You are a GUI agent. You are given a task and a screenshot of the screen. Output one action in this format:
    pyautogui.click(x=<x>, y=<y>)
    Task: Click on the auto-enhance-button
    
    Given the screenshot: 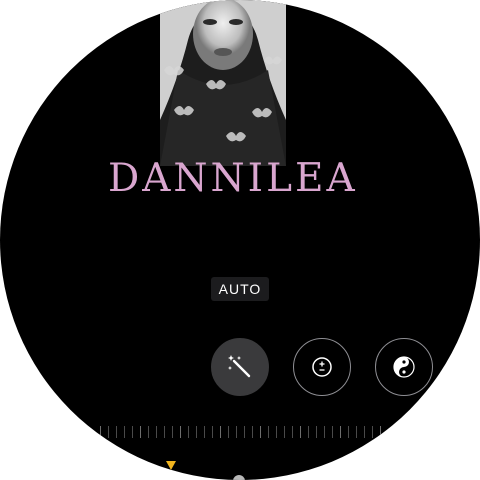 What is the action you would take?
    pyautogui.click(x=240, y=367)
    